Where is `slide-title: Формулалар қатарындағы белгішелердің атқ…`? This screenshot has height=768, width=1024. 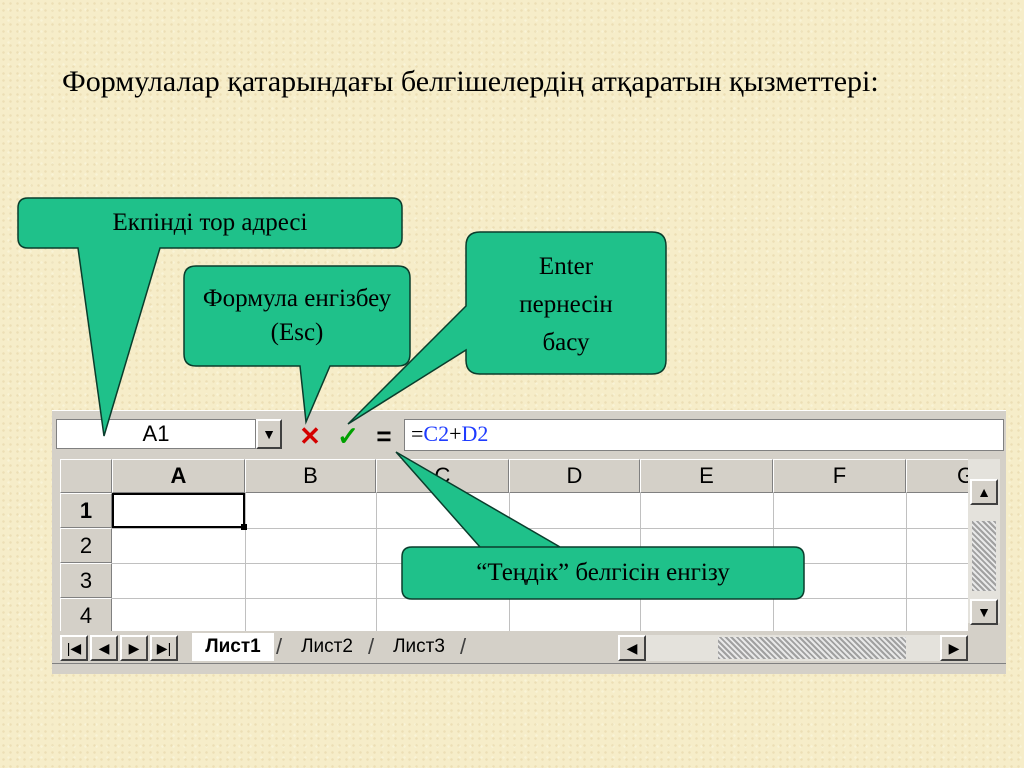
slide-title: Формулалар қатарындағы белгішелердің атқ… is located at coordinates (470, 81).